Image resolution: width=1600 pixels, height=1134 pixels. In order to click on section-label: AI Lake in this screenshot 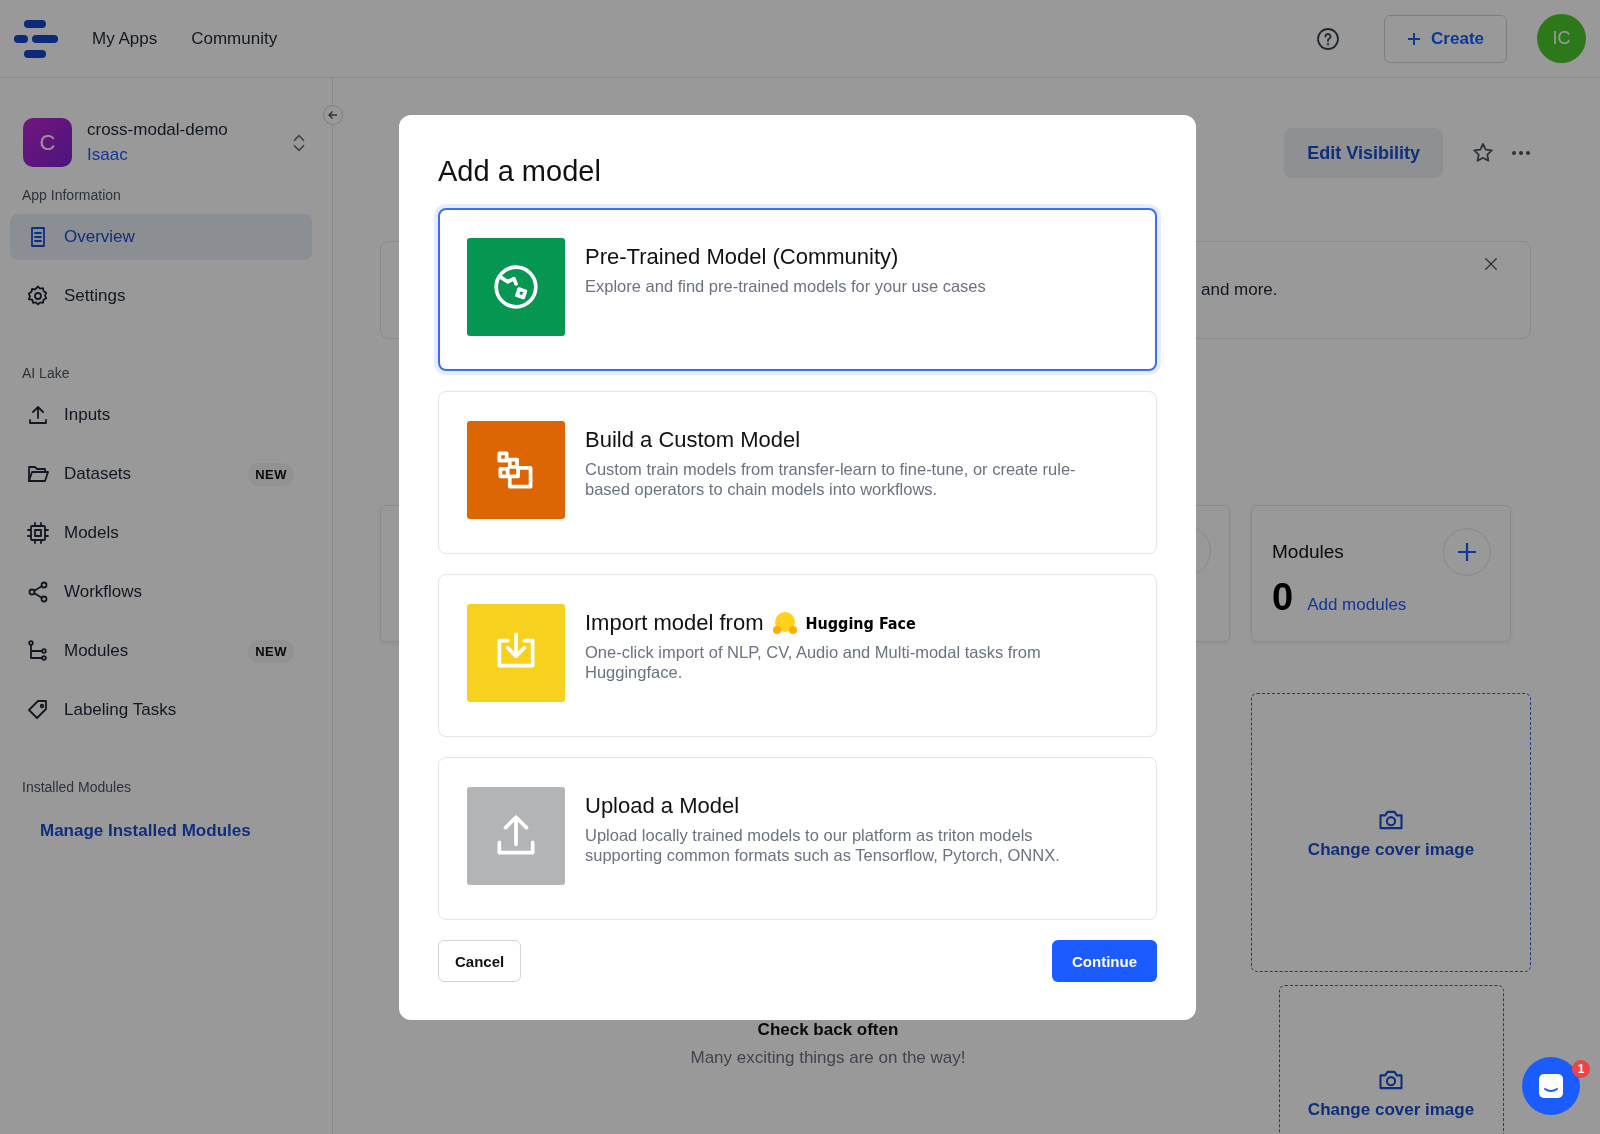, I will do `click(46, 373)`.